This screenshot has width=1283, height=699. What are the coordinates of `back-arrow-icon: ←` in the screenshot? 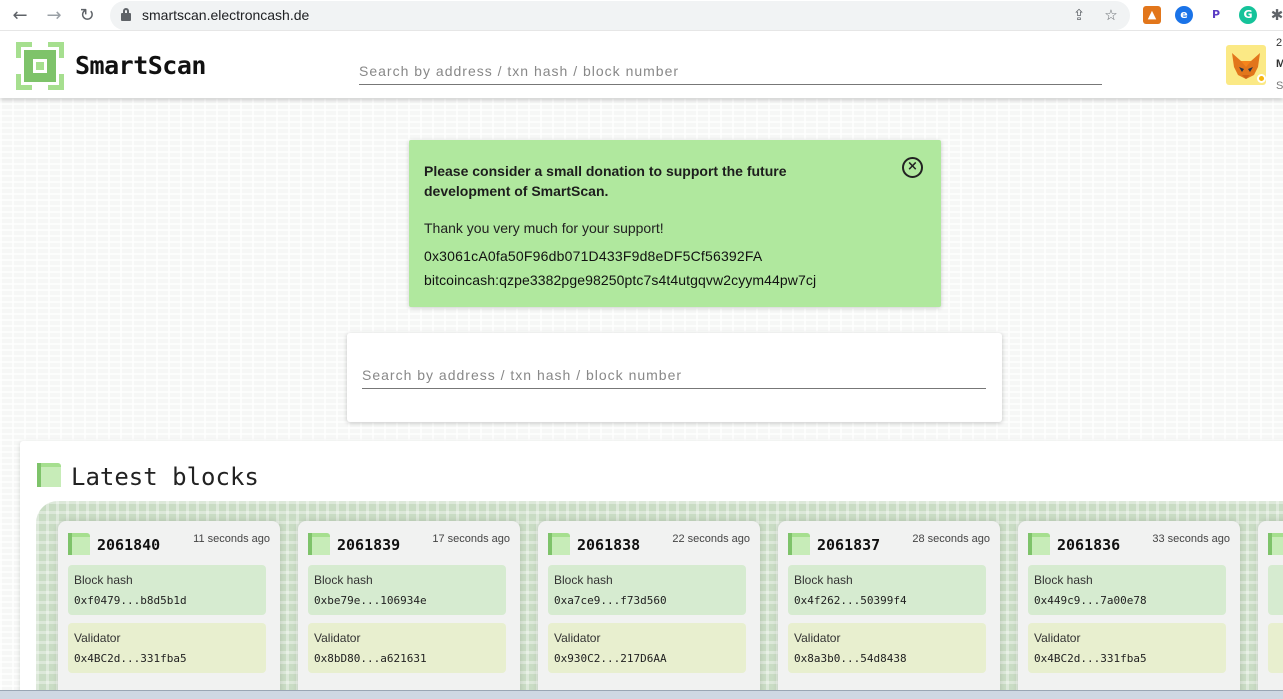 It's located at (20, 16).